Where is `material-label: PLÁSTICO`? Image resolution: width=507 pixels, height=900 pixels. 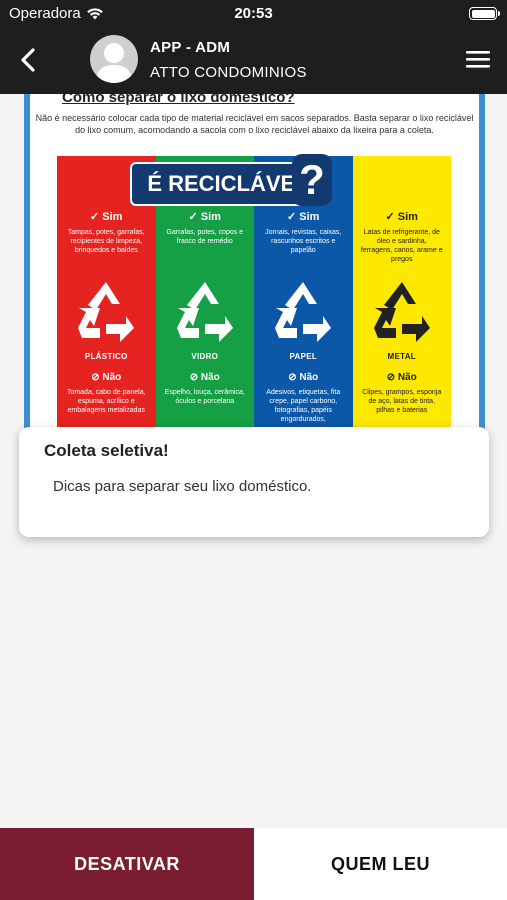
material-label: PLÁSTICO is located at coordinates (106, 356).